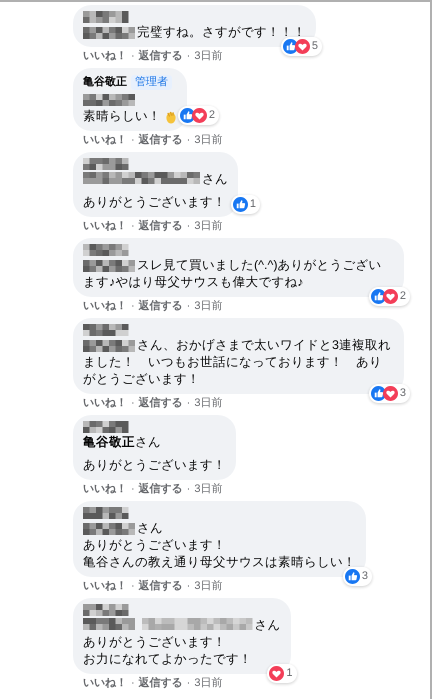  I want to click on comment-text: 素晴らしい！, so click(122, 116).